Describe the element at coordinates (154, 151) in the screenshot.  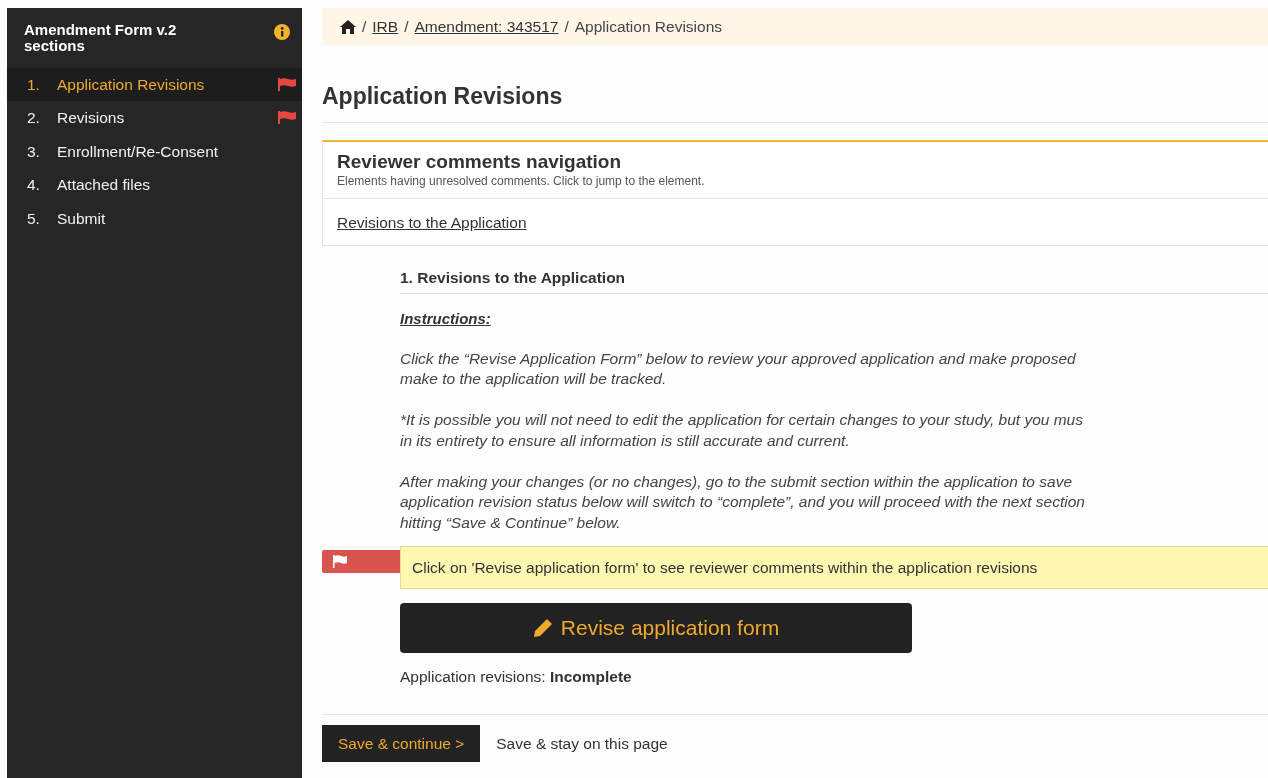
I see `sidebar-item: 3. Enrollment/Re-Consent` at that location.